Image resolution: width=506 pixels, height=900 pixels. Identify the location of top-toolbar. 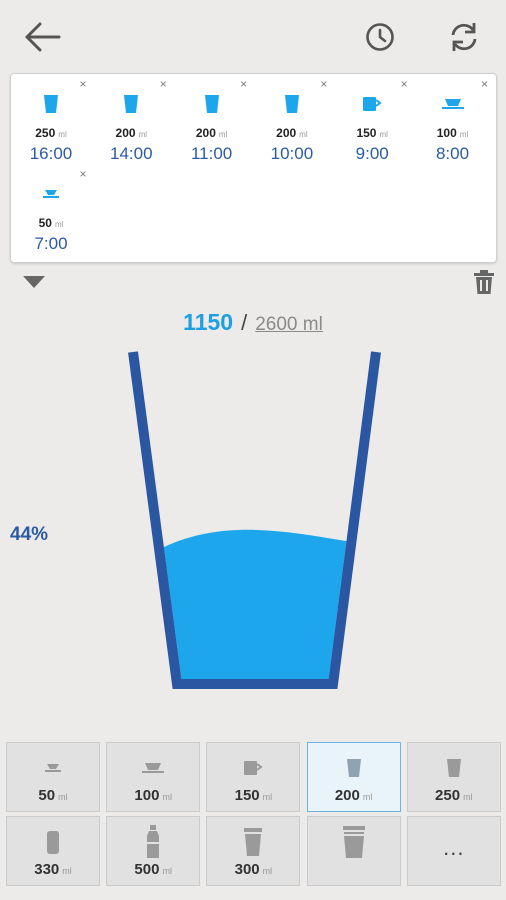
(253, 37).